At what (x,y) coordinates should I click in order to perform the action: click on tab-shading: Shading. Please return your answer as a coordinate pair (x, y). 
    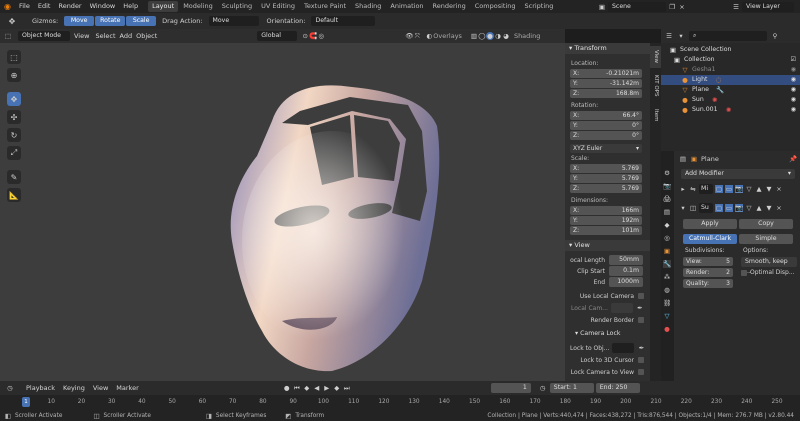
    Looking at the image, I should click on (368, 6).